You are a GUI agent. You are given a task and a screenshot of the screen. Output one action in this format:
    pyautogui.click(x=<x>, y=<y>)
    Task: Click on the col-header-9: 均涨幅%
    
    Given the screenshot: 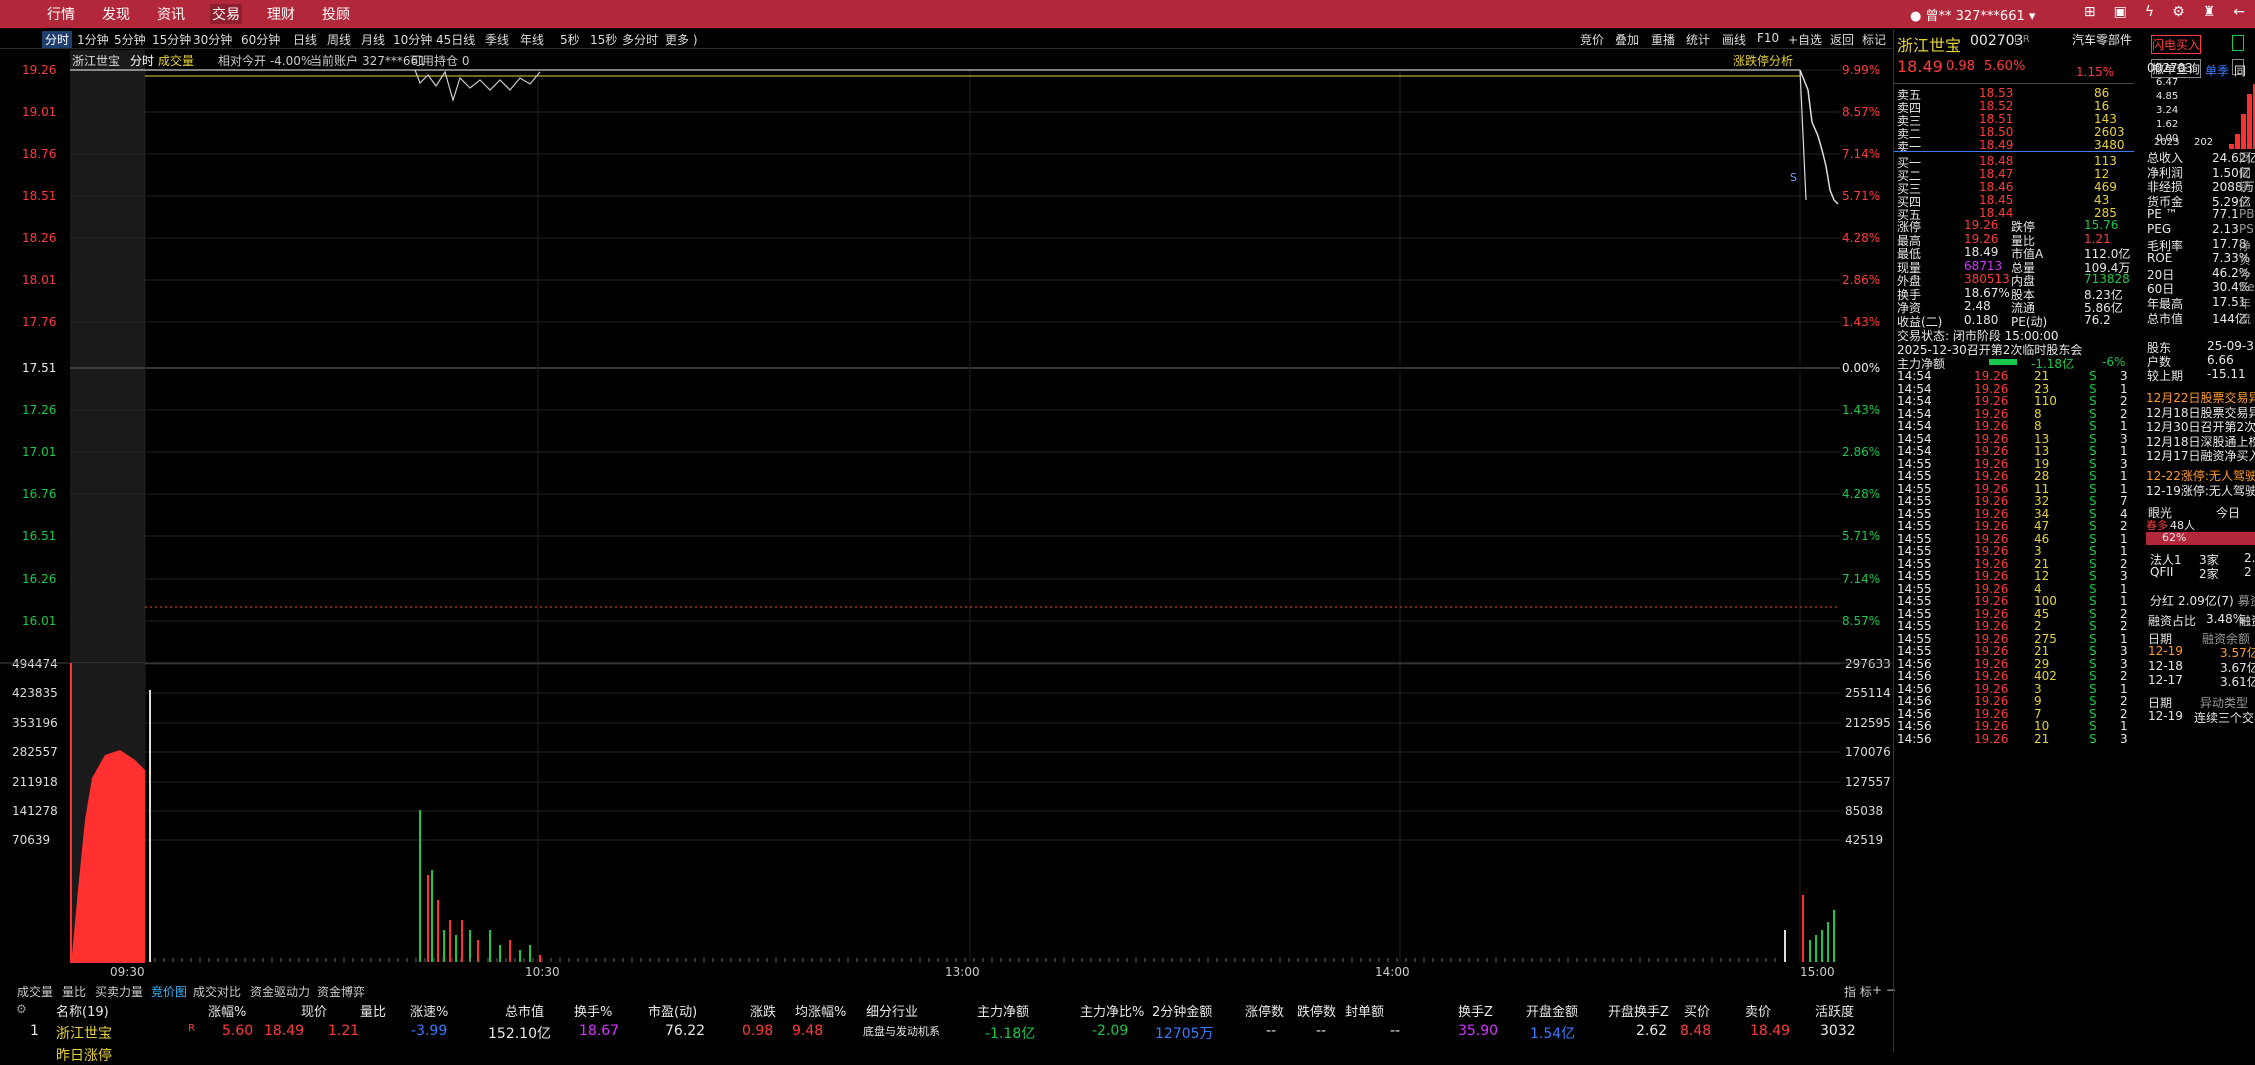 What is the action you would take?
    pyautogui.click(x=820, y=1010)
    